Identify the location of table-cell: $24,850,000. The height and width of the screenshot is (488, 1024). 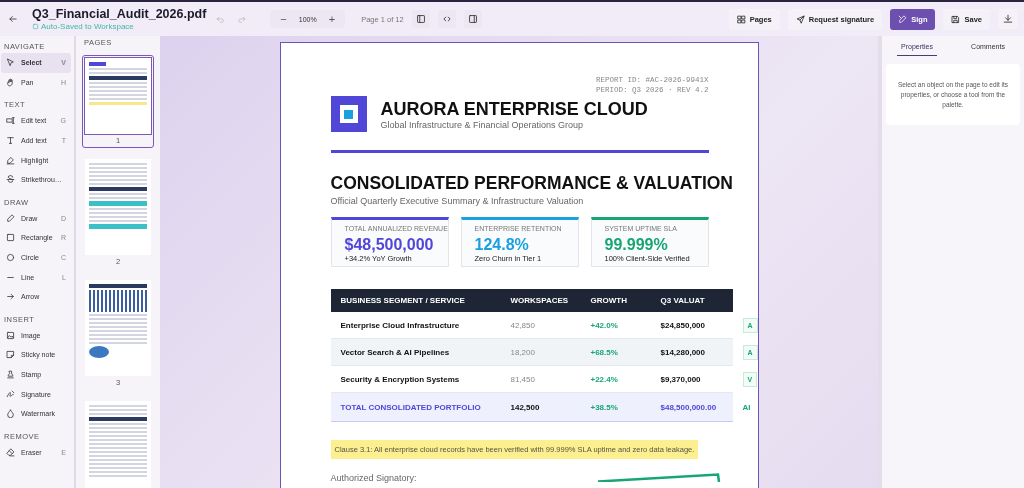
(691, 325).